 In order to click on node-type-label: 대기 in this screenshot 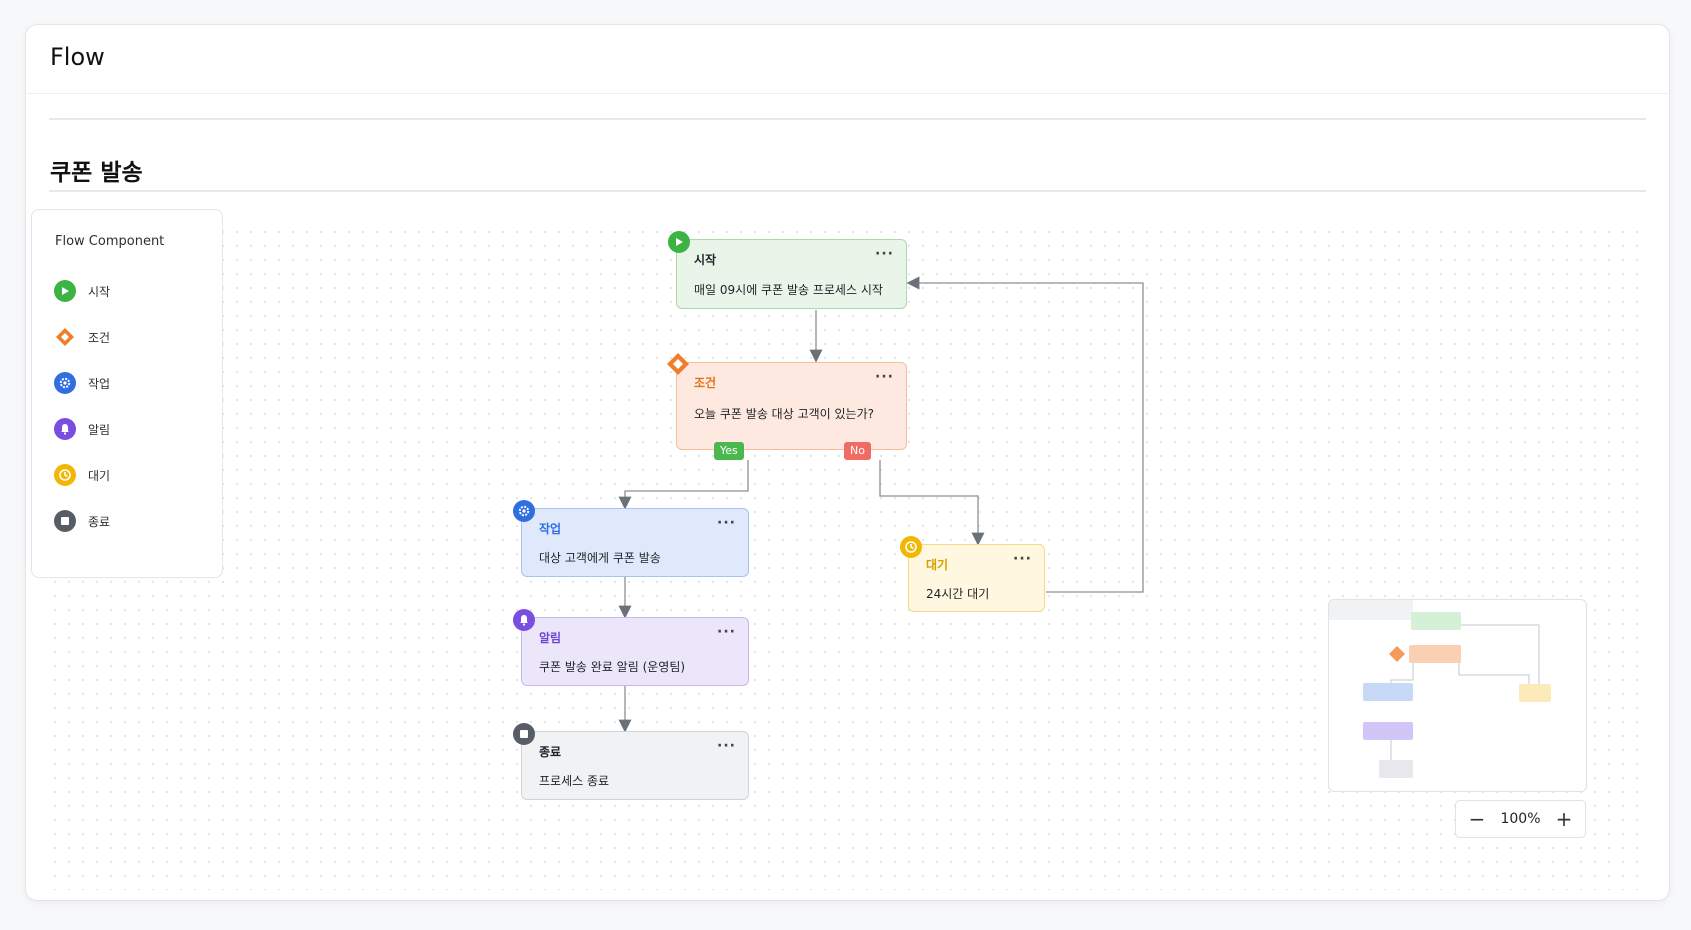, I will do `click(937, 565)`.